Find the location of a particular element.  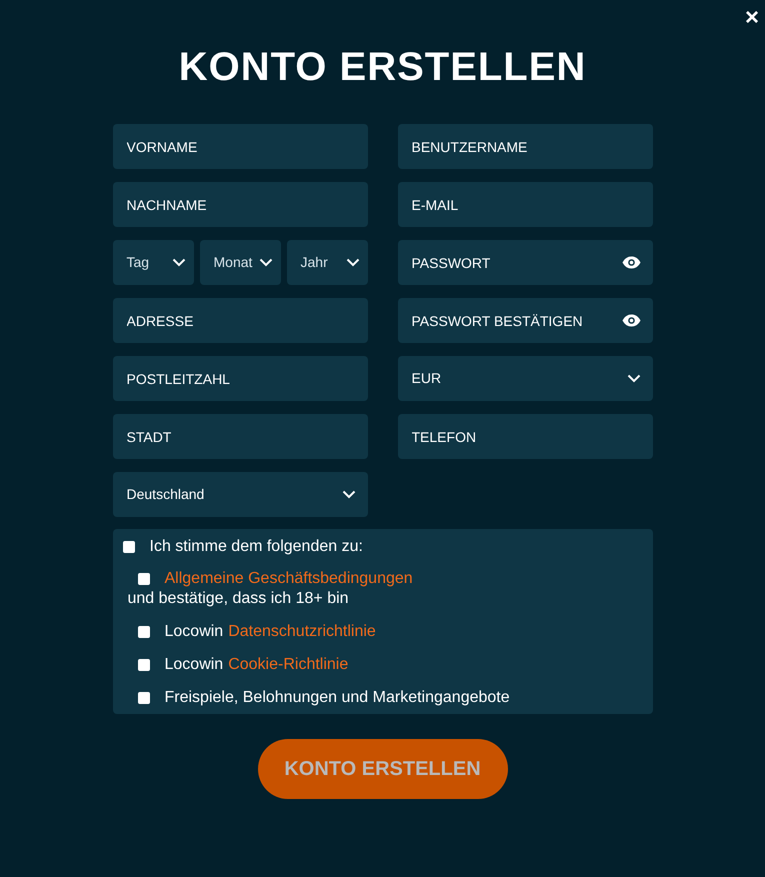

input-field: ADRESSE is located at coordinates (240, 320).